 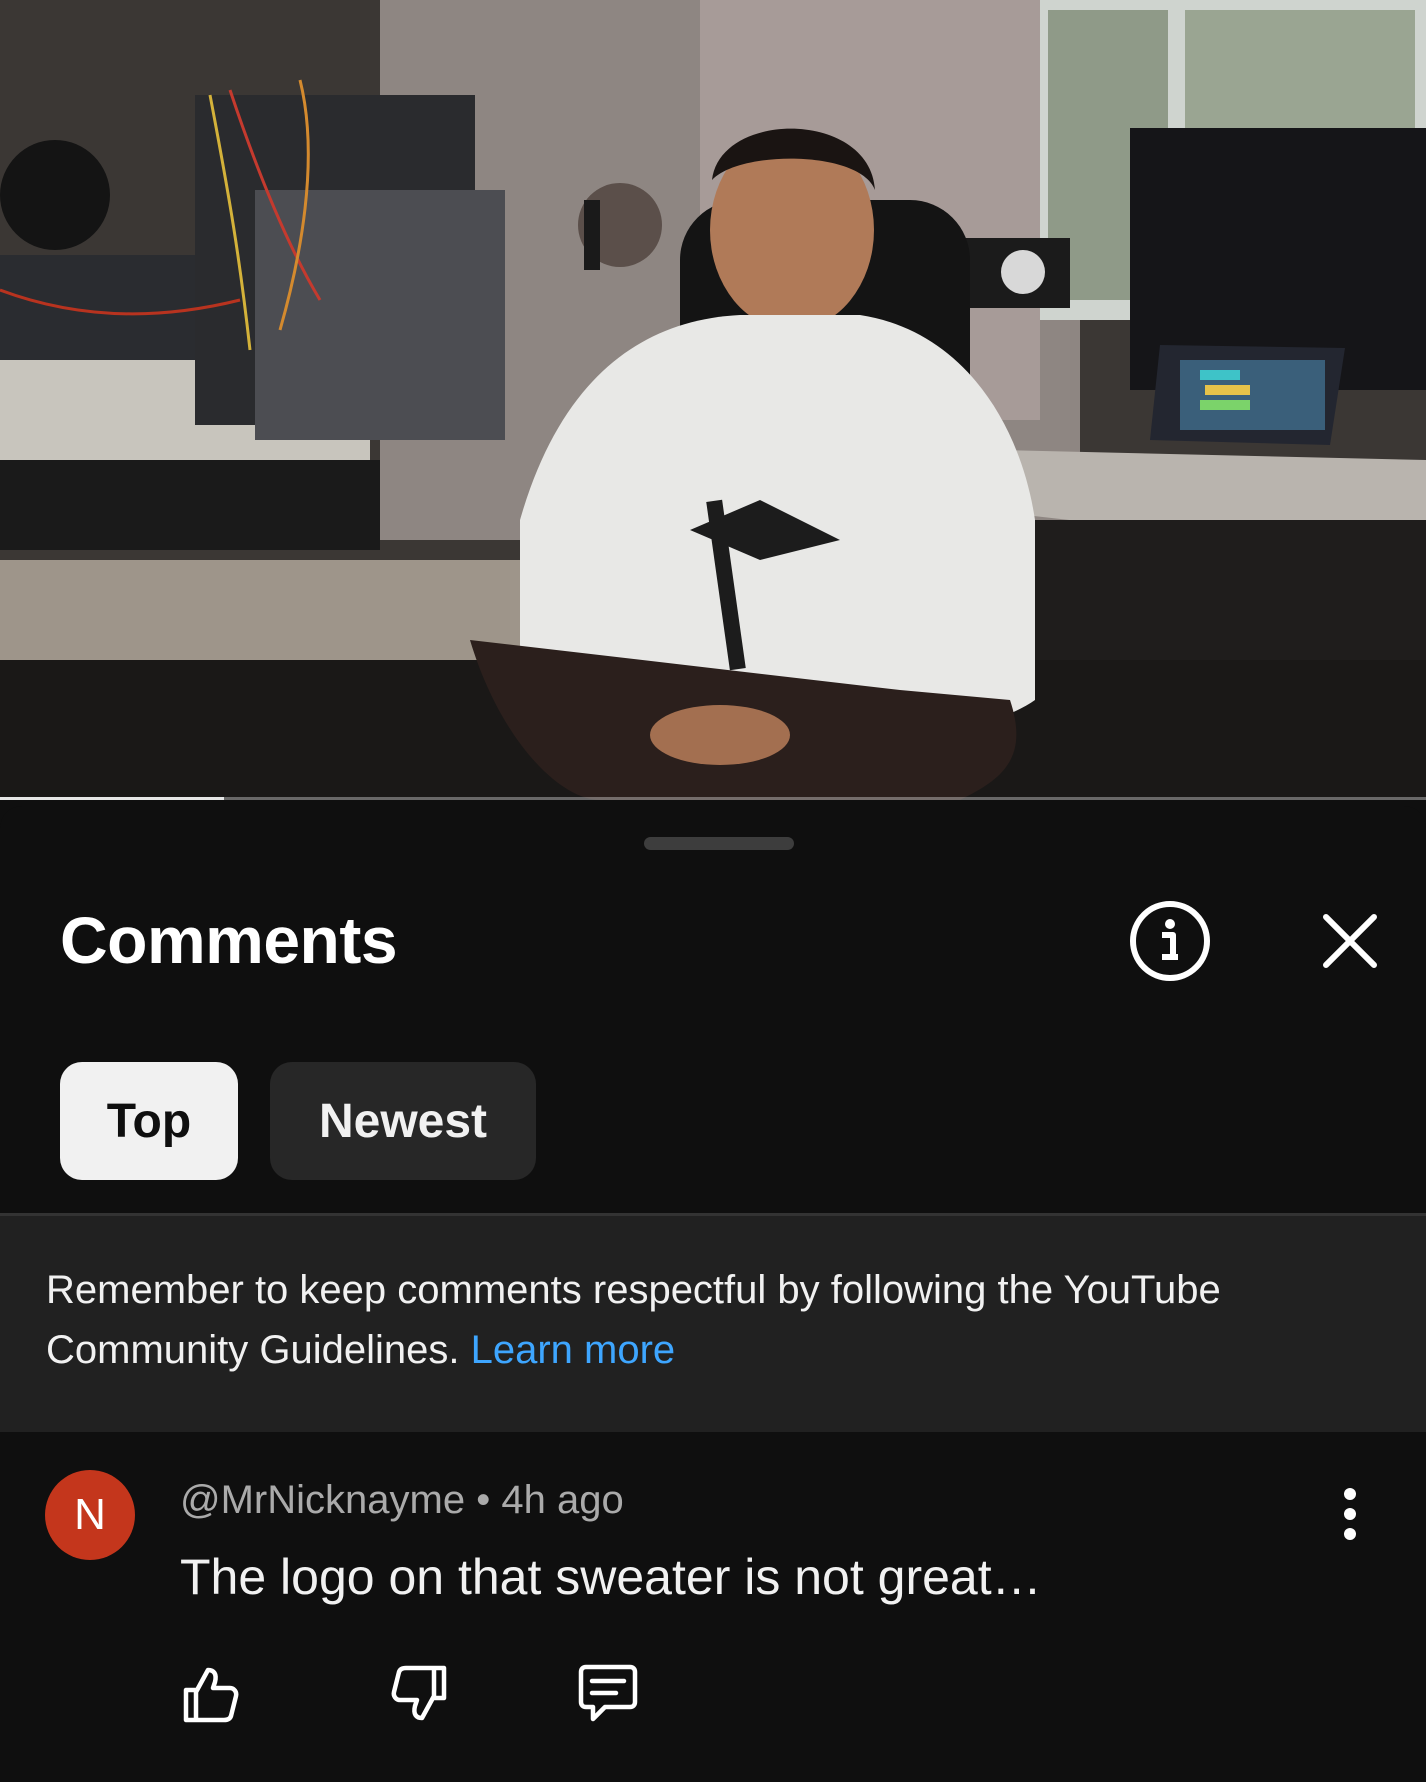 I want to click on panel-title: Comments, so click(x=229, y=940).